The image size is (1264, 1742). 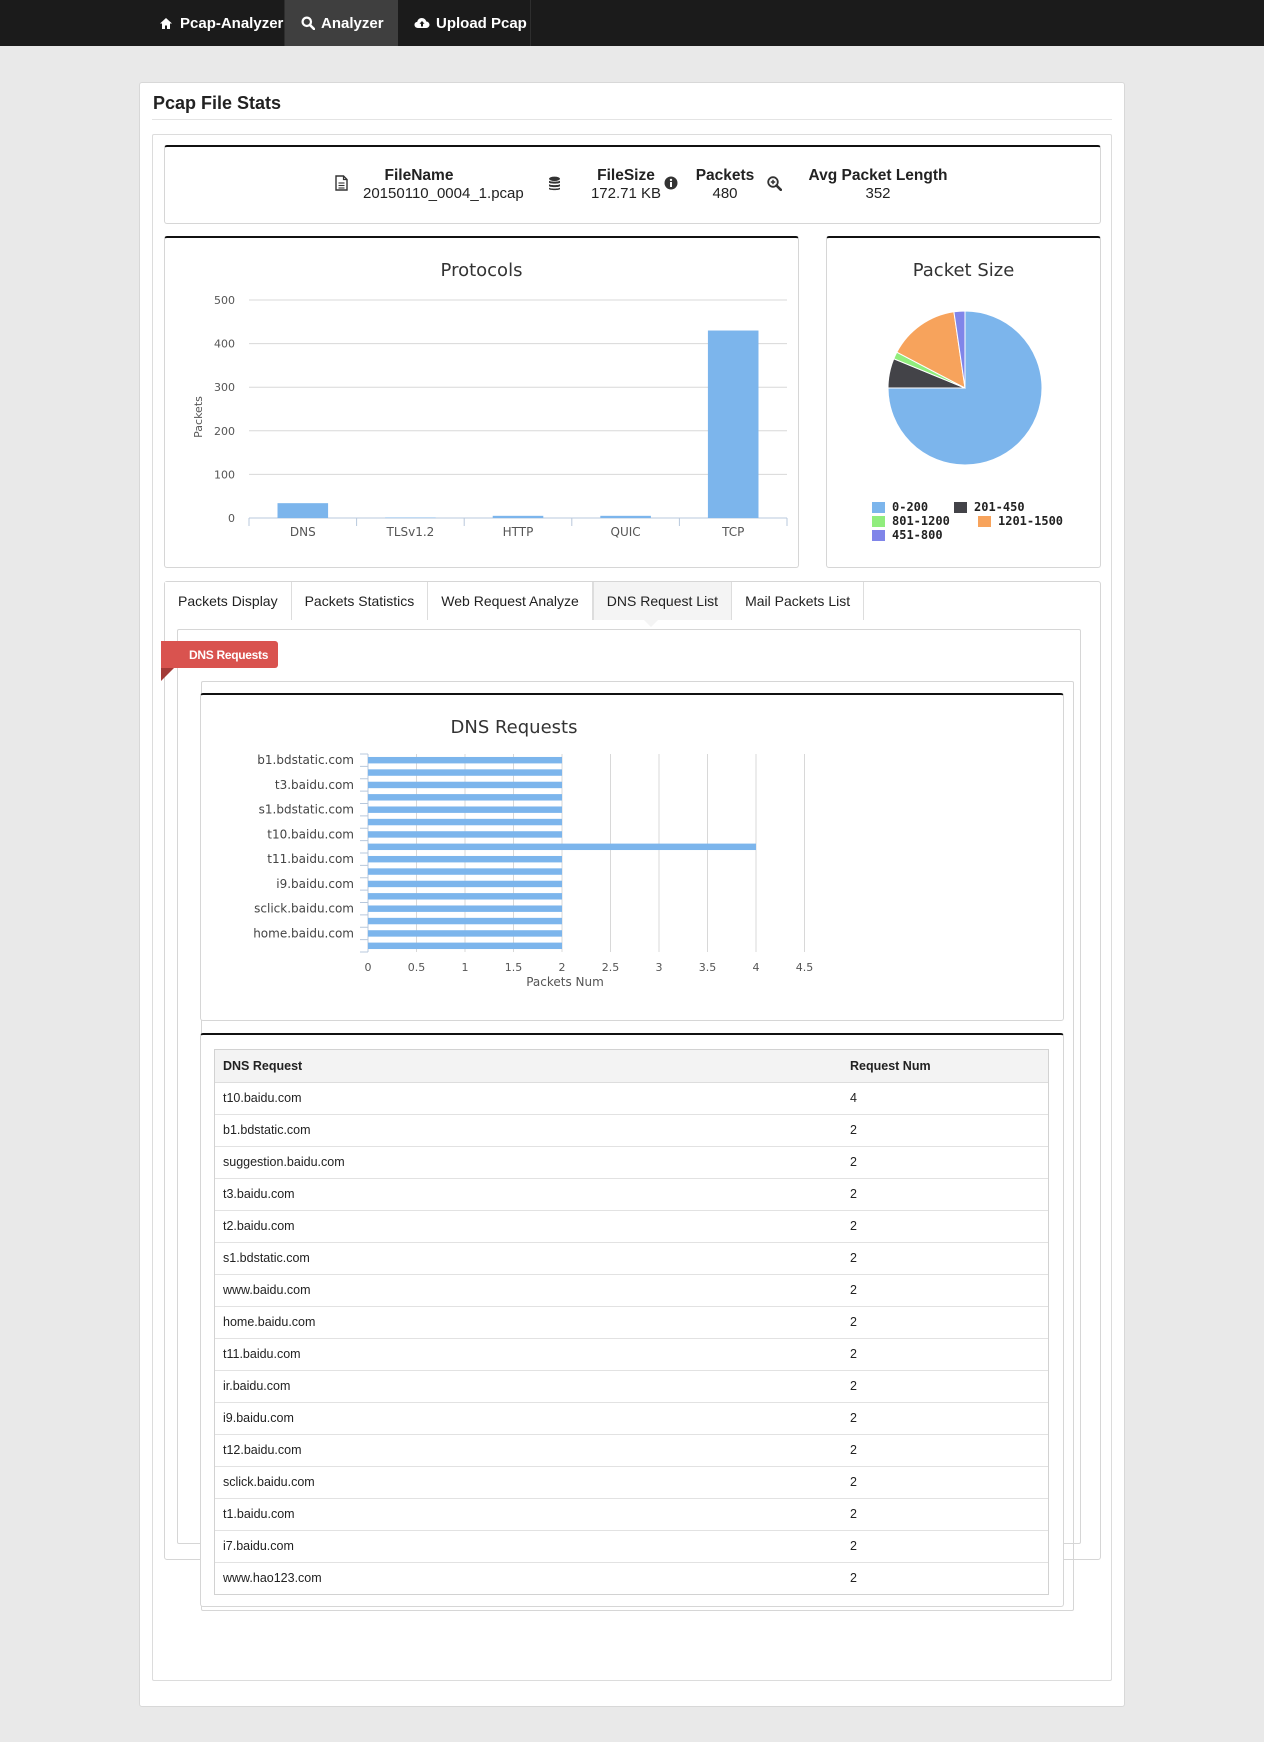 I want to click on table-row: b1.bdstatic.com 2, so click(x=631, y=1129).